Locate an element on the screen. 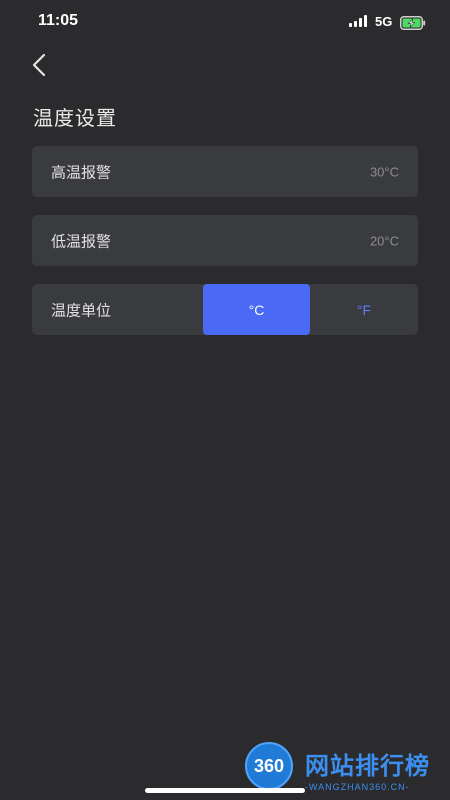 The height and width of the screenshot is (800, 450). battery-charging-icon is located at coordinates (413, 22).